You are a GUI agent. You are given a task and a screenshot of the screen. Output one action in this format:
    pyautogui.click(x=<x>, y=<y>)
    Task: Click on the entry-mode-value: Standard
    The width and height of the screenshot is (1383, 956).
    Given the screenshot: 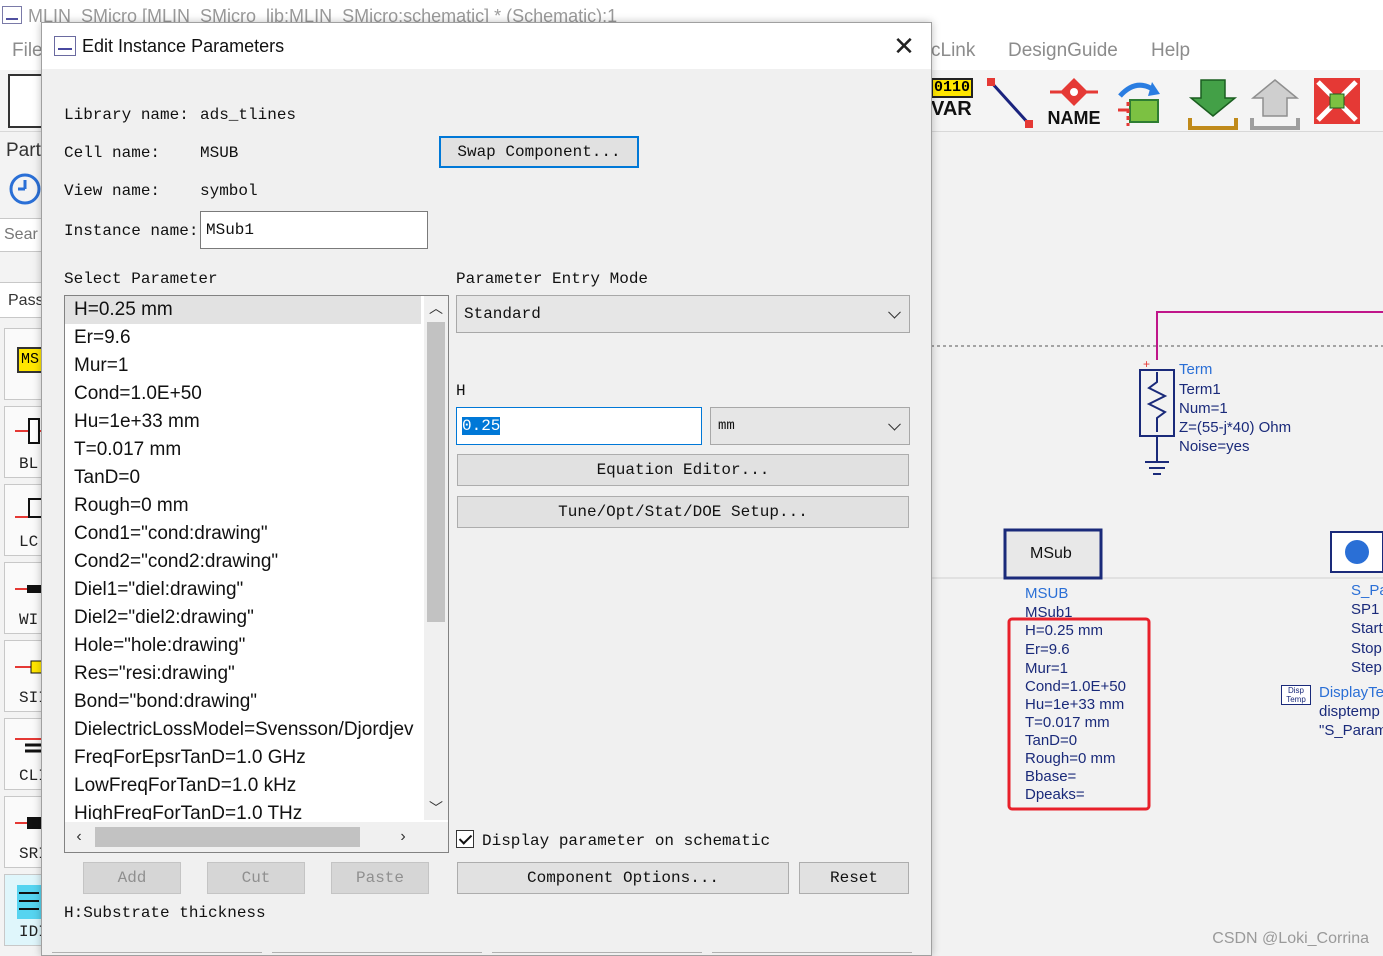 What is the action you would take?
    pyautogui.click(x=502, y=314)
    